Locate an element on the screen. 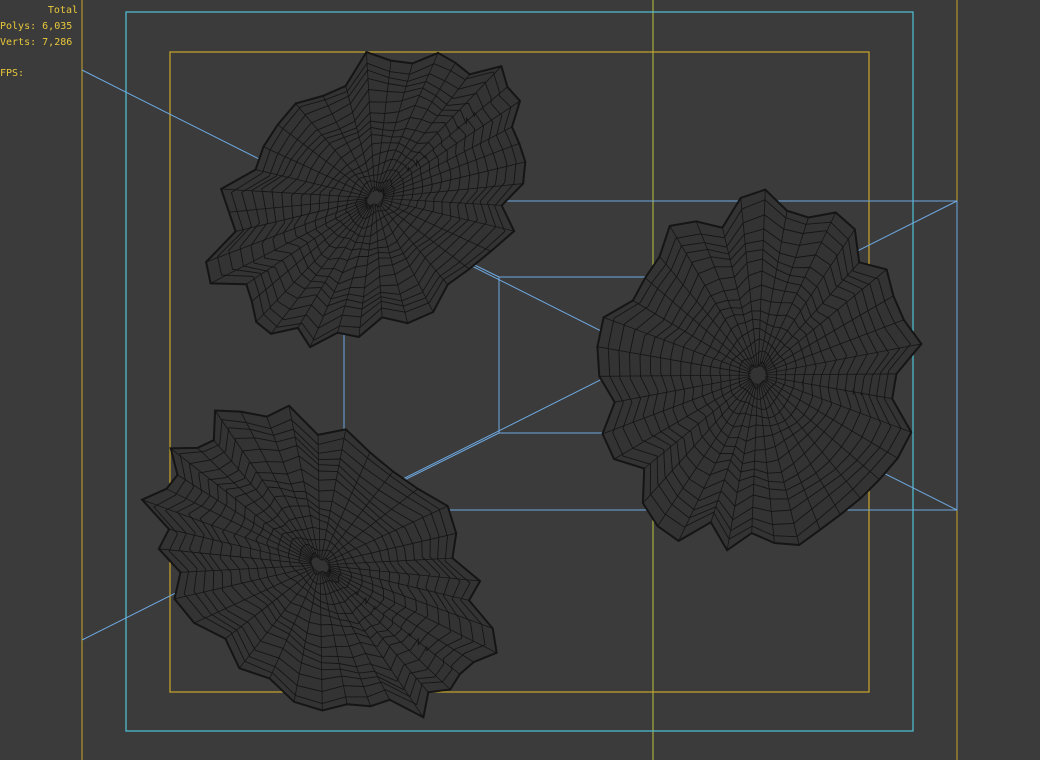  verts-label: Verts: is located at coordinates (18, 42).